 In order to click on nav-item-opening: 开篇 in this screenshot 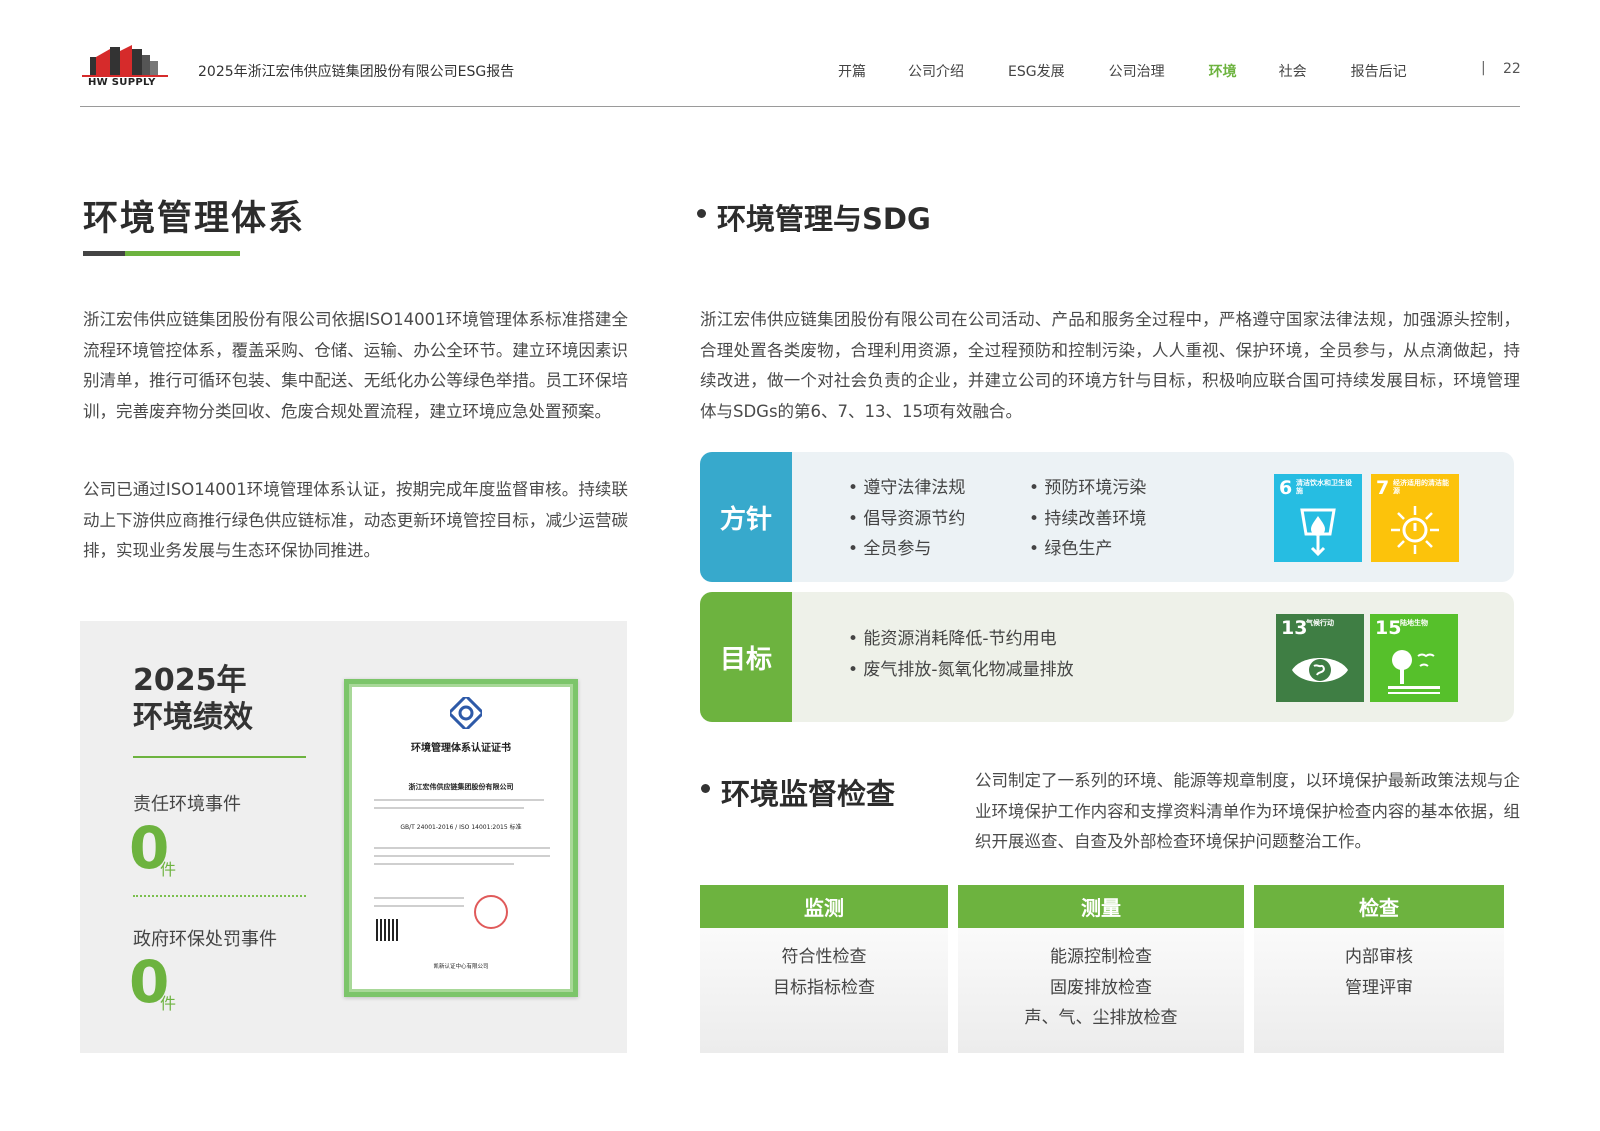, I will do `click(852, 71)`.